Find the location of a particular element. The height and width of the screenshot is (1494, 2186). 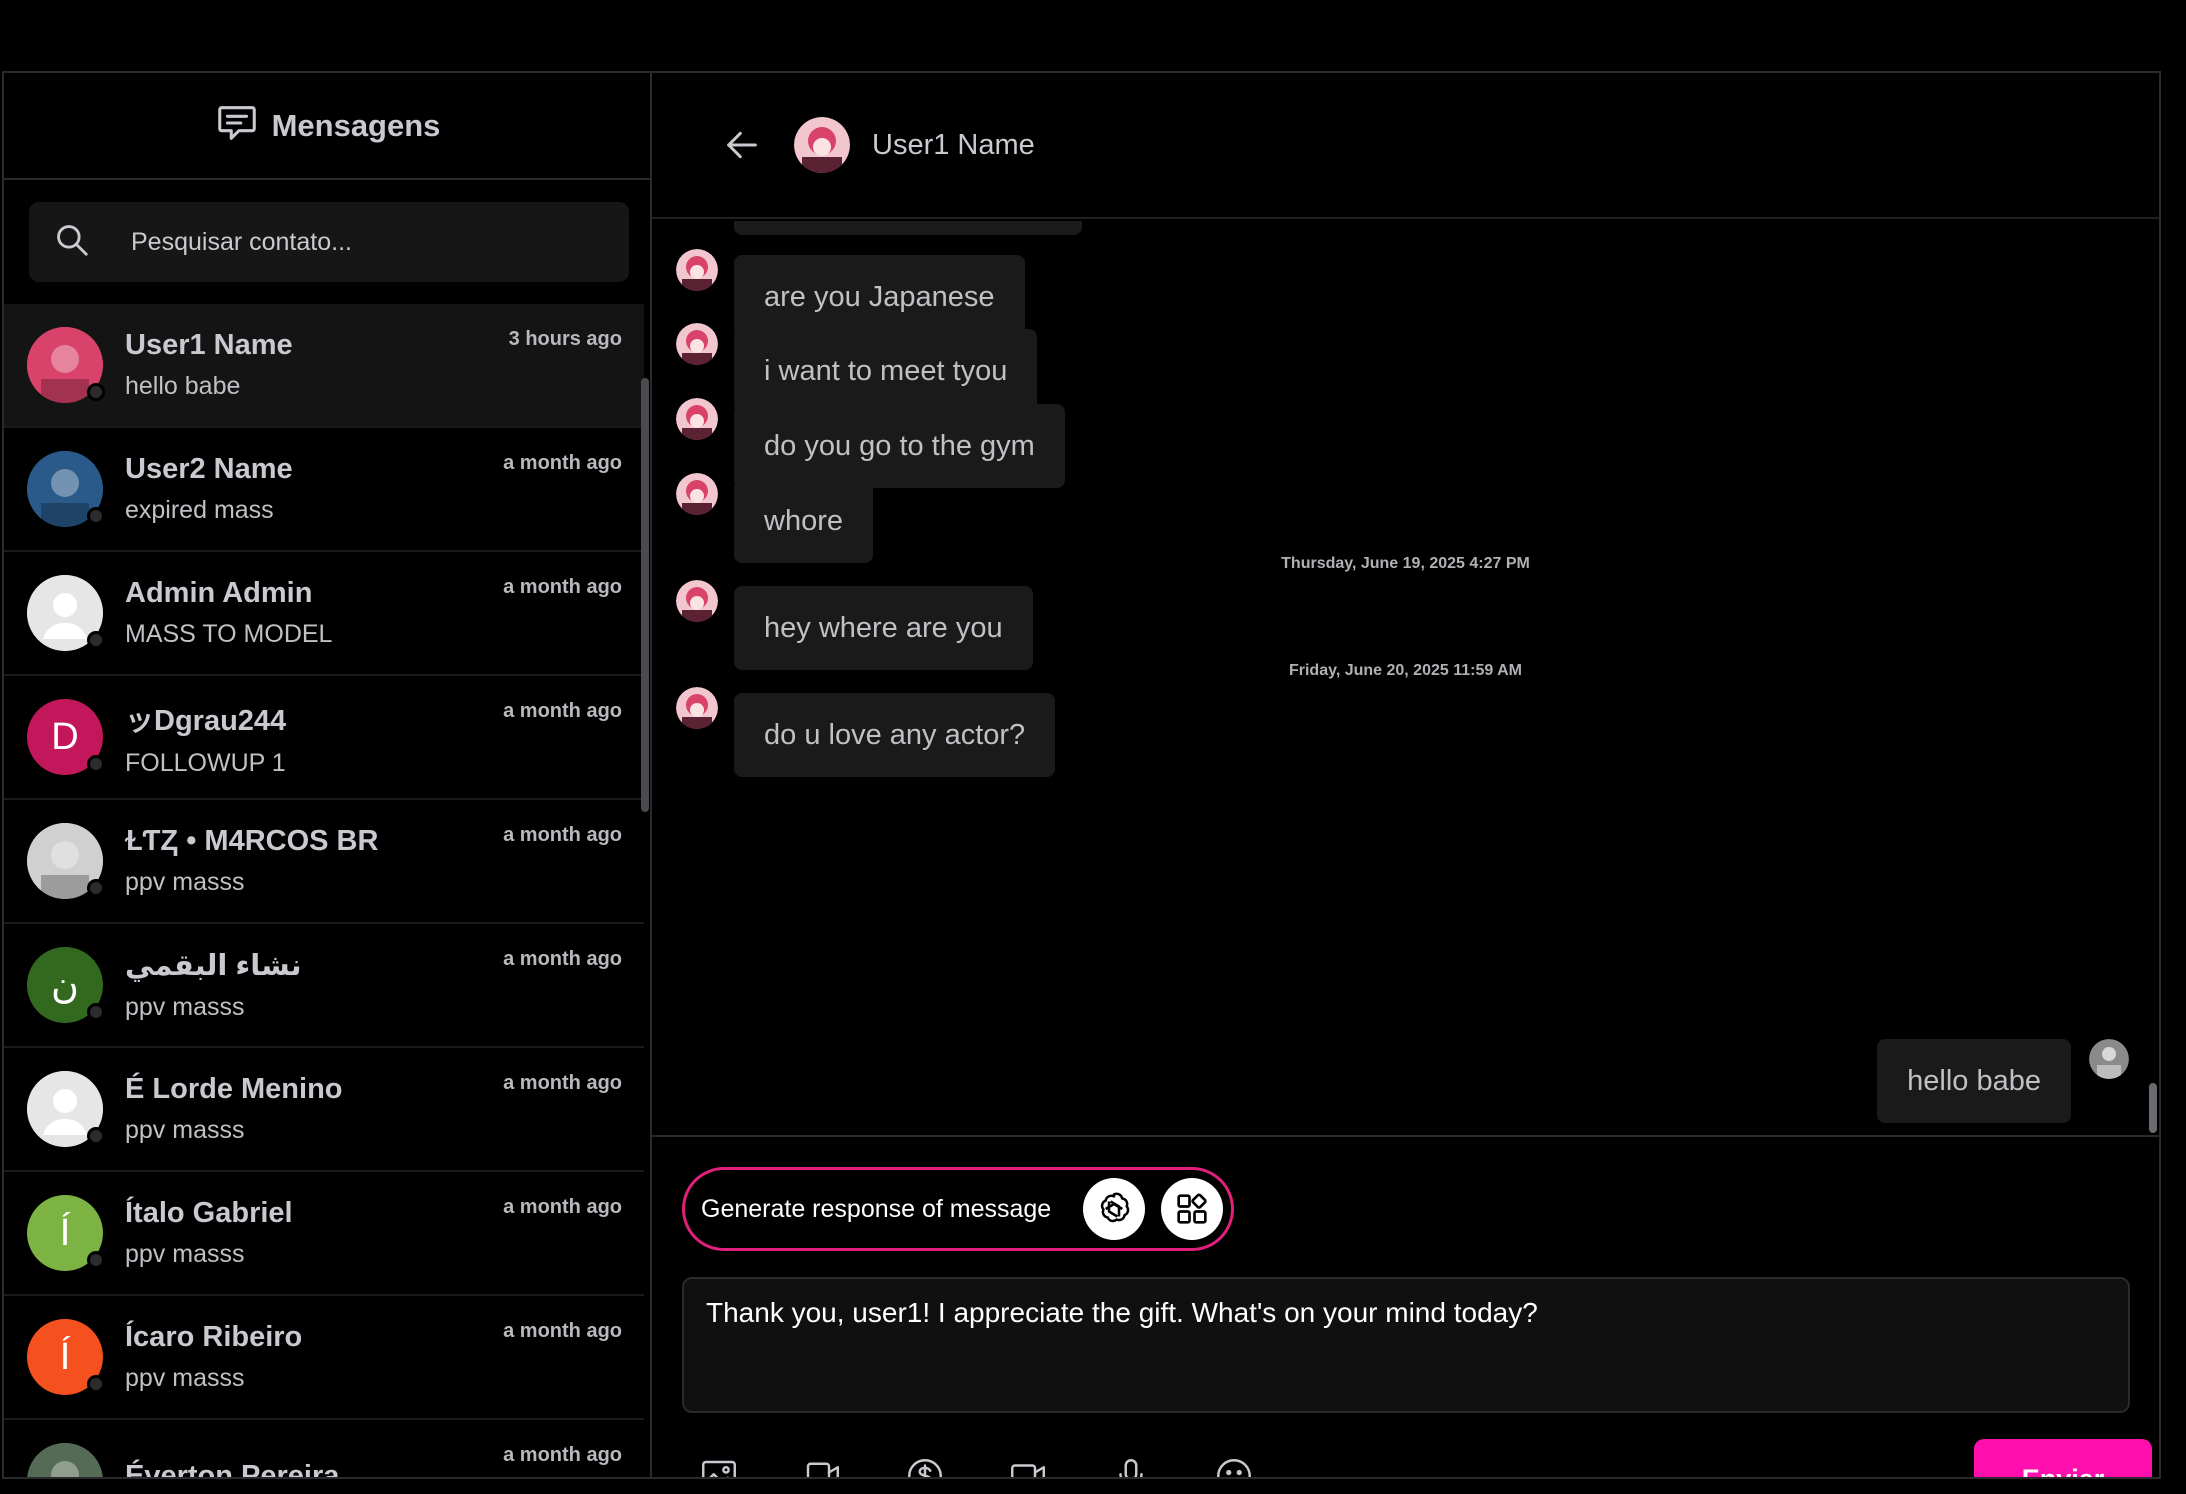

emoji-icon is located at coordinates (1234, 1466).